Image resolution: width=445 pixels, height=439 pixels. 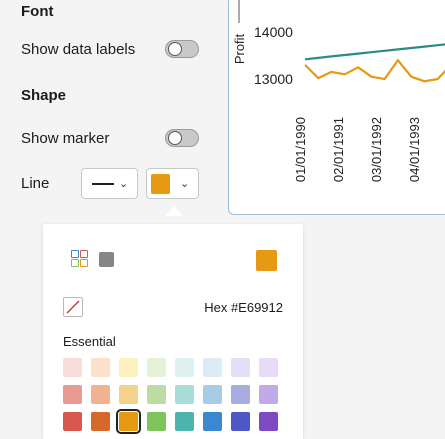 I want to click on y-axis-label: Profit, so click(x=239, y=48).